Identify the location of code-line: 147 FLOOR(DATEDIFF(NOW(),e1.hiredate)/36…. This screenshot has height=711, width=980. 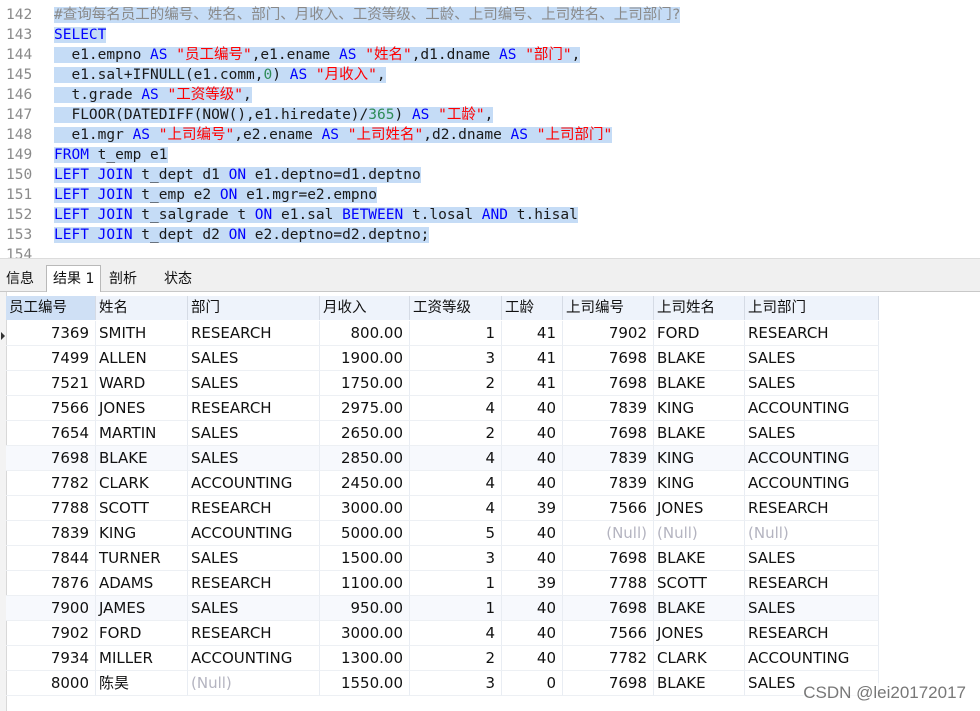
(490, 115).